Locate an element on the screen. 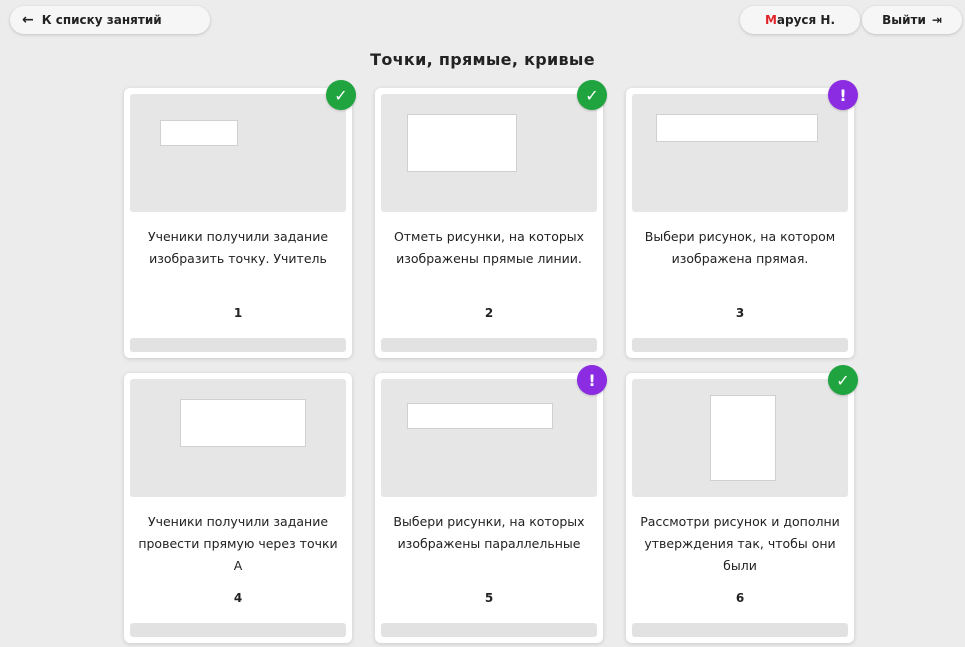 The image size is (965, 647). back-button-label: К списку занятий is located at coordinates (101, 20).